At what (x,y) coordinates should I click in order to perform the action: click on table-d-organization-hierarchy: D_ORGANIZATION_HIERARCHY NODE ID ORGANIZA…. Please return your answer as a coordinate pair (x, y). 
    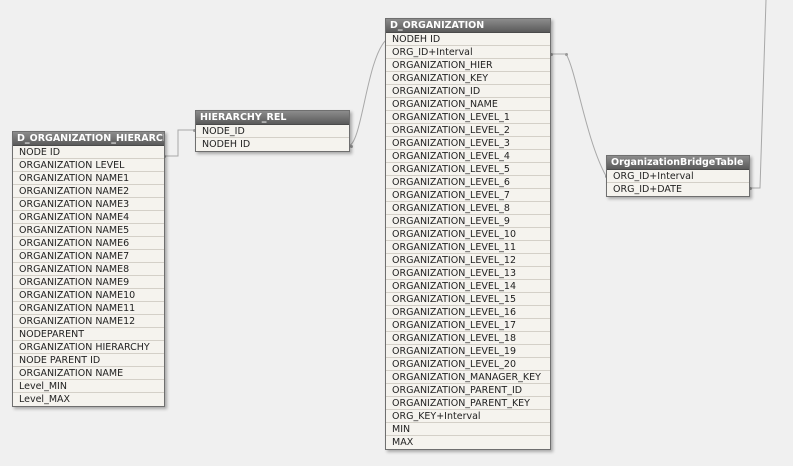
    Looking at the image, I should click on (88, 269).